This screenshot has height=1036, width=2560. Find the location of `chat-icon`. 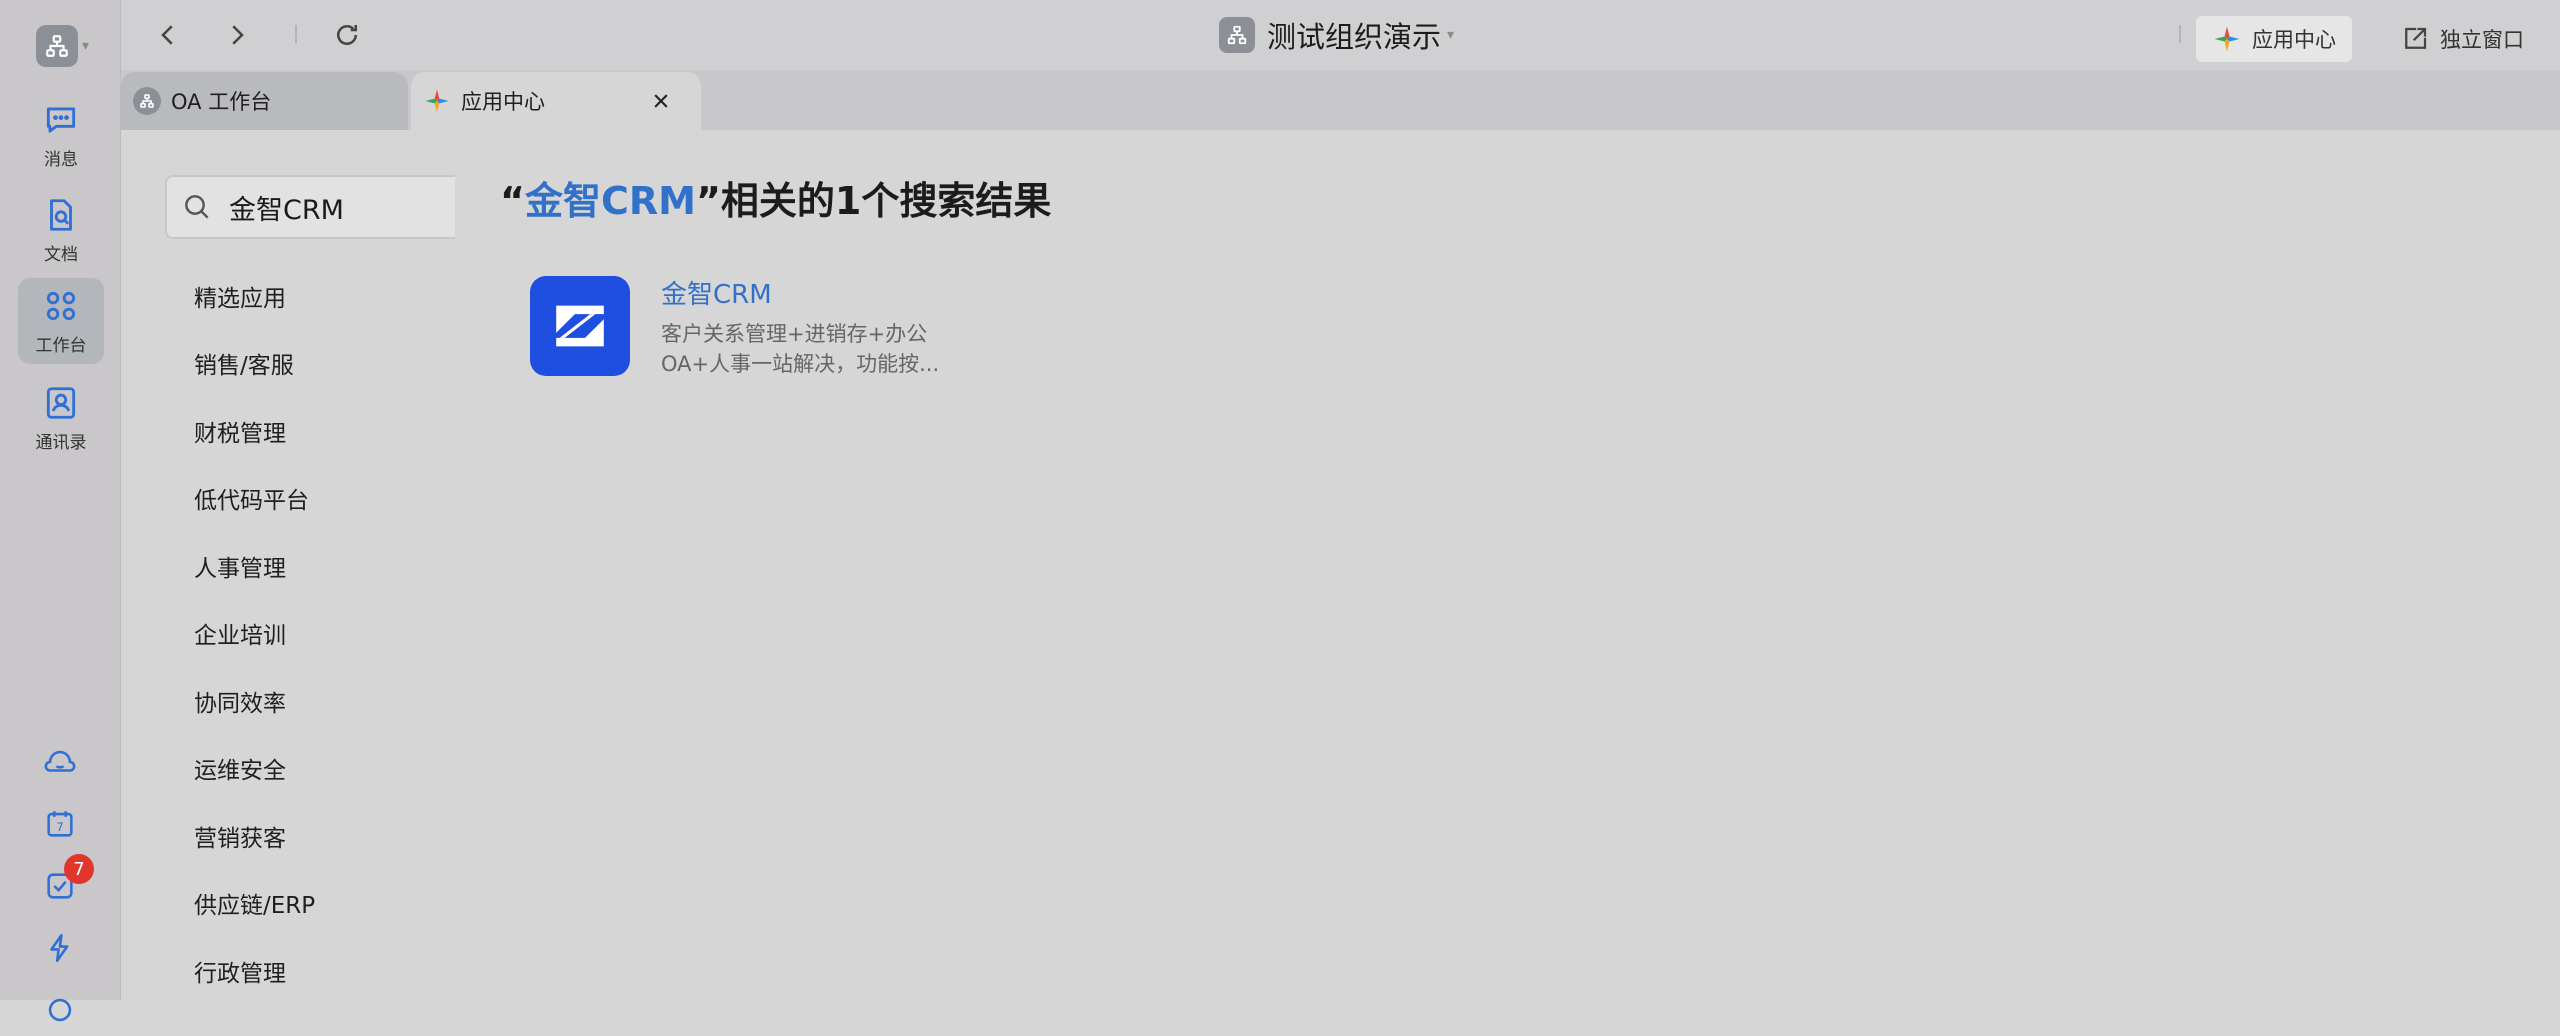

chat-icon is located at coordinates (61, 119).